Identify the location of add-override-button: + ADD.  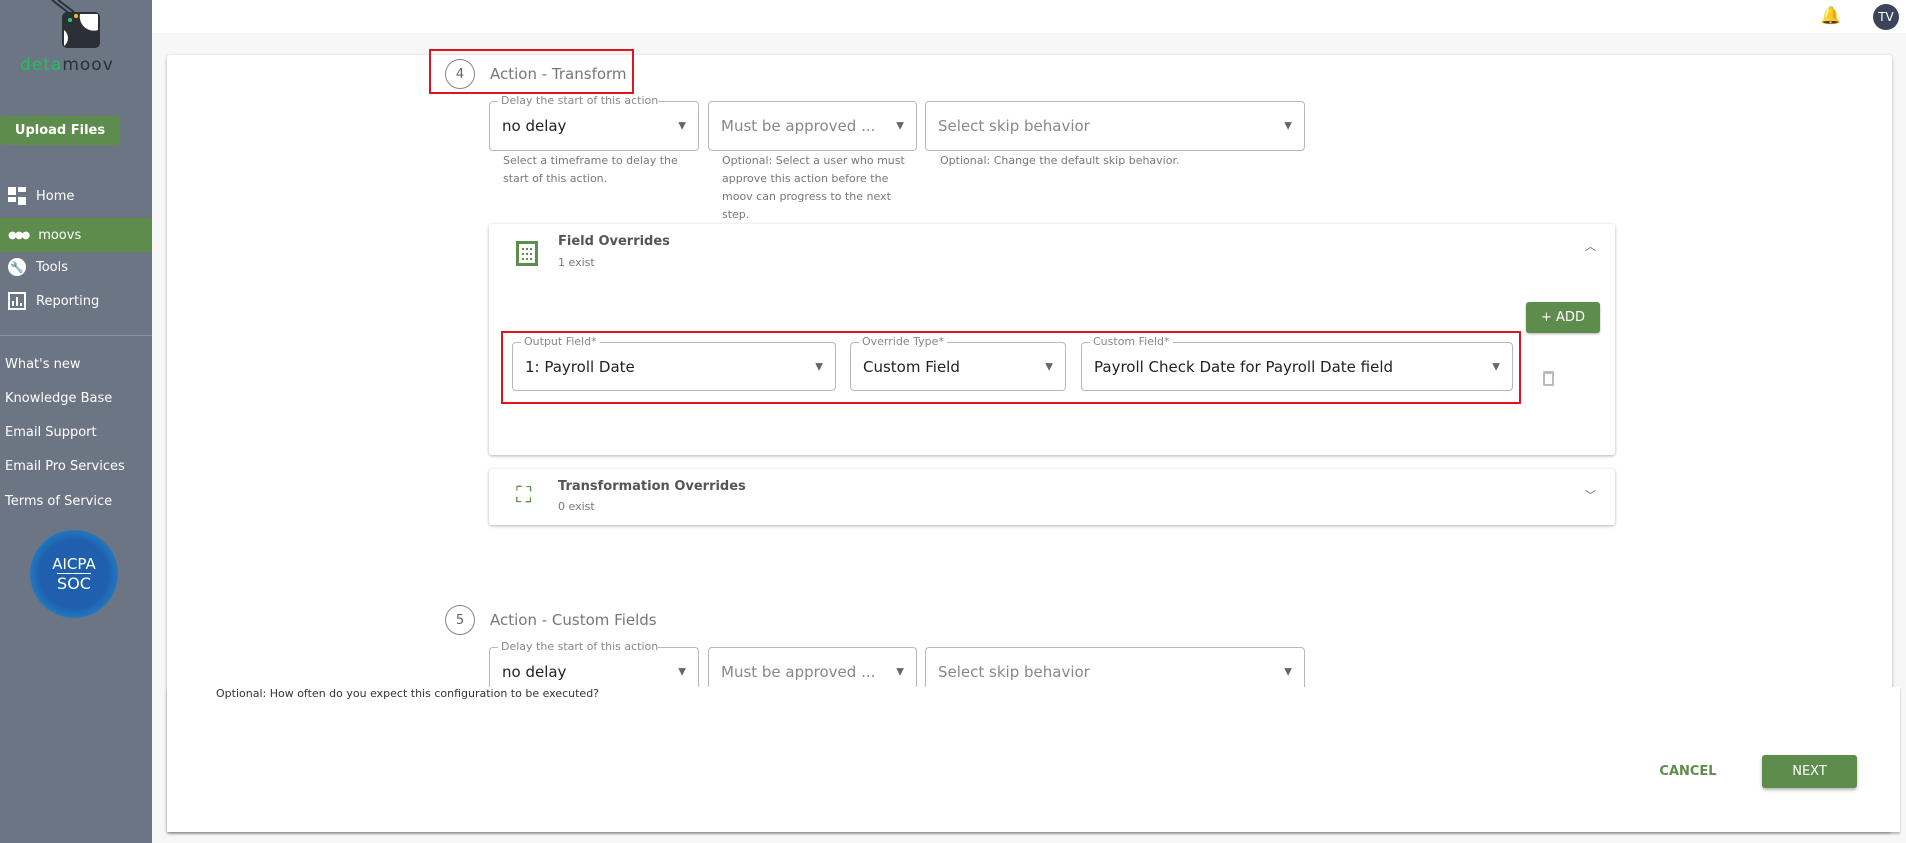
(1563, 317).